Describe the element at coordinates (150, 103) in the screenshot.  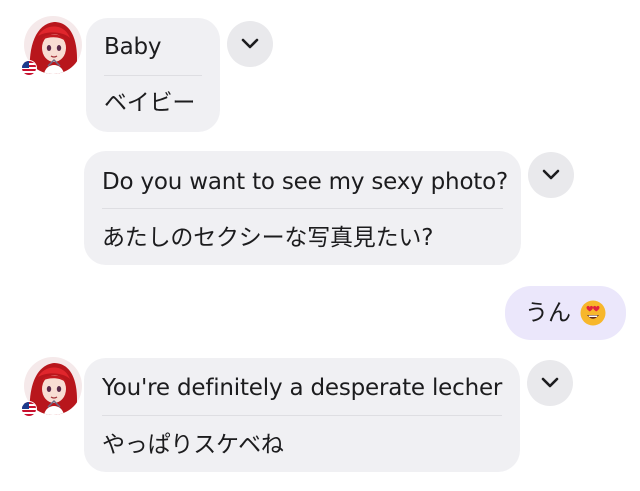
I see `message-translation-text: ベイビー` at that location.